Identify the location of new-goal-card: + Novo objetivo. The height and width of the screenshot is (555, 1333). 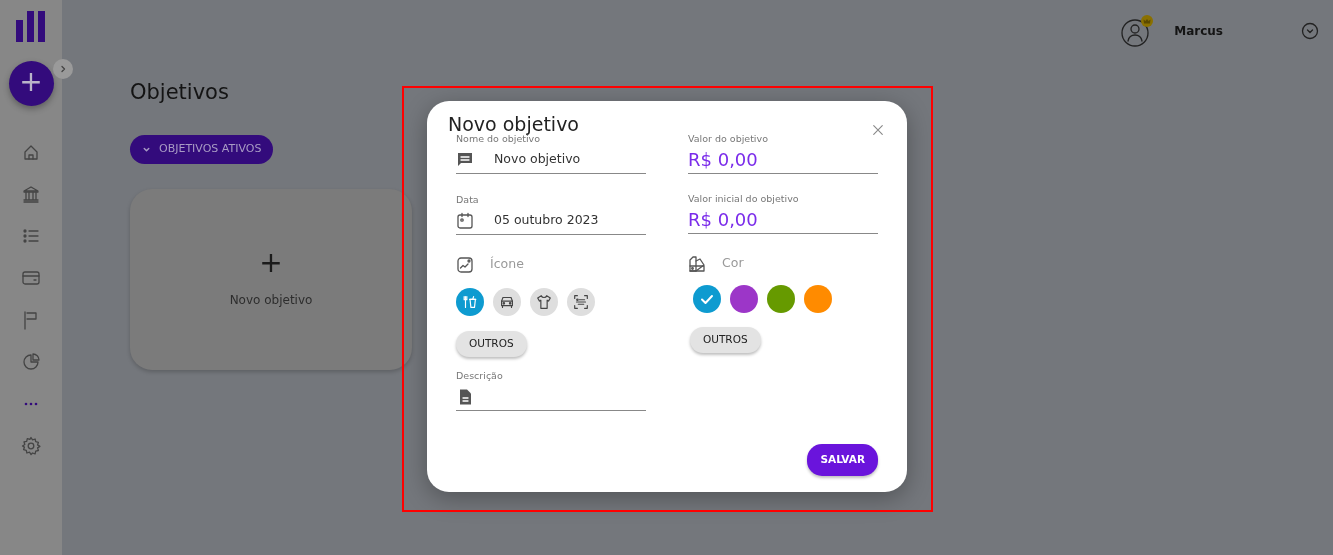
(271, 279).